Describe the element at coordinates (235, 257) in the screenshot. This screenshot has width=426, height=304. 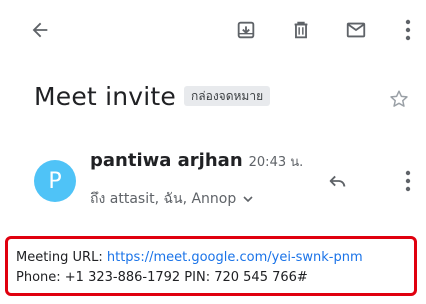
I see `meeting-url-link: https://meet.google.com/yei-swnk-pnm` at that location.